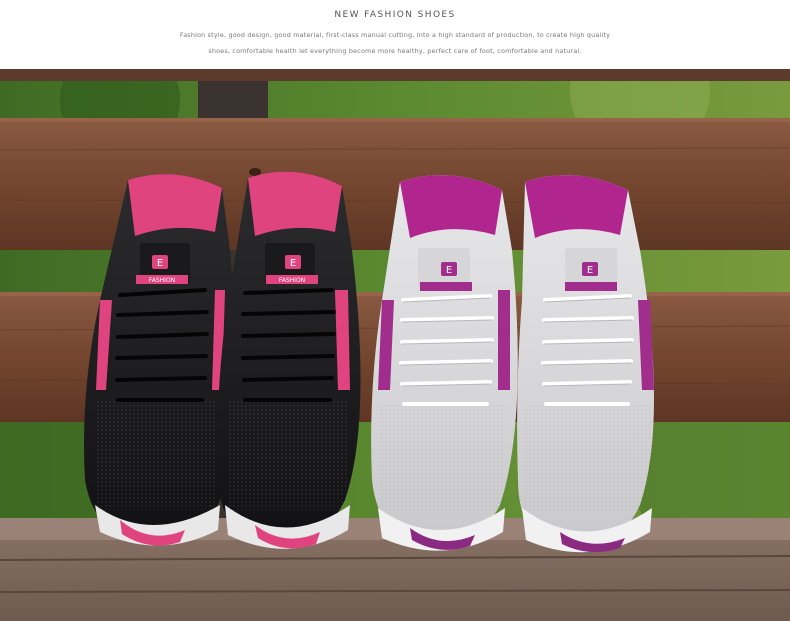 This screenshot has width=790, height=621. Describe the element at coordinates (449, 270) in the screenshot. I see `logo-letter-3: E` at that location.